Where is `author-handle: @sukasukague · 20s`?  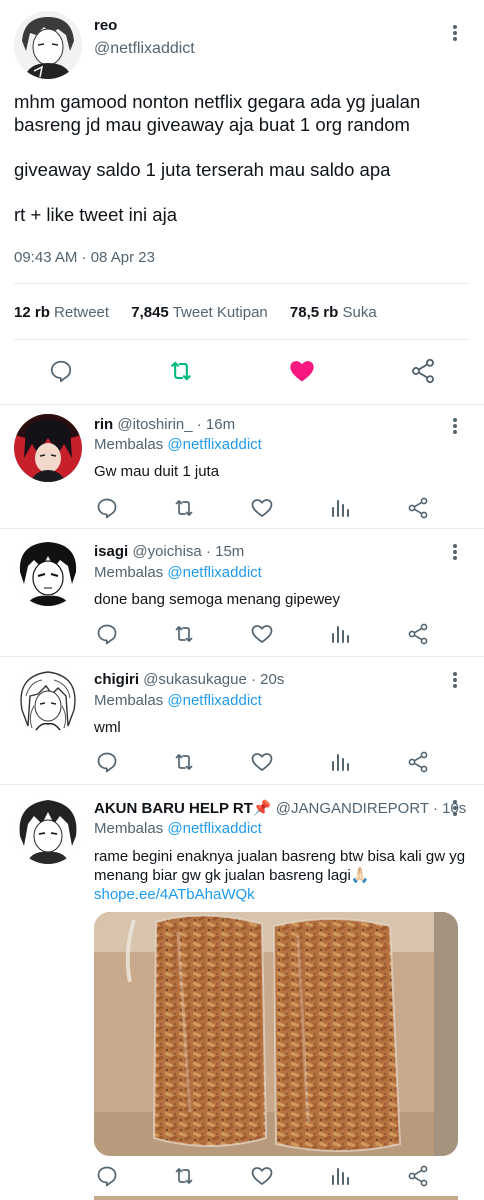
author-handle: @sukasukague · 20s is located at coordinates (213, 679).